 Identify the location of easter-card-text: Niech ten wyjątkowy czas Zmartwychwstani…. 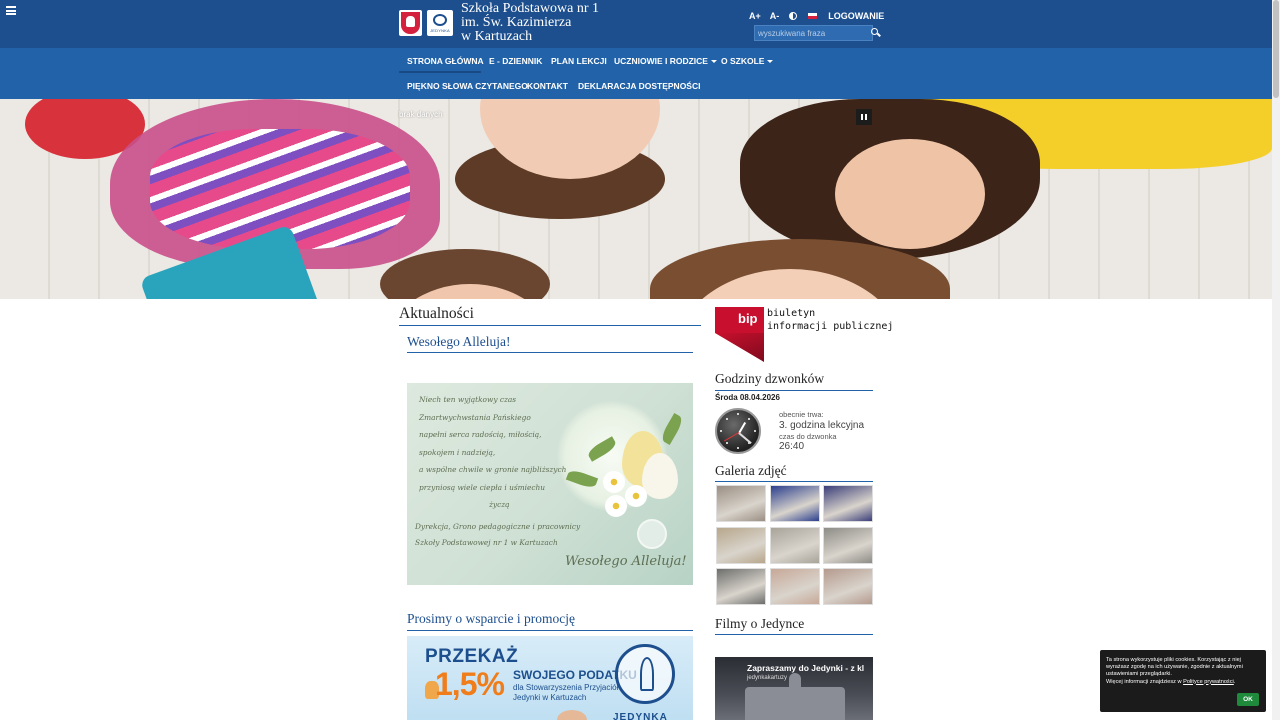
(493, 452).